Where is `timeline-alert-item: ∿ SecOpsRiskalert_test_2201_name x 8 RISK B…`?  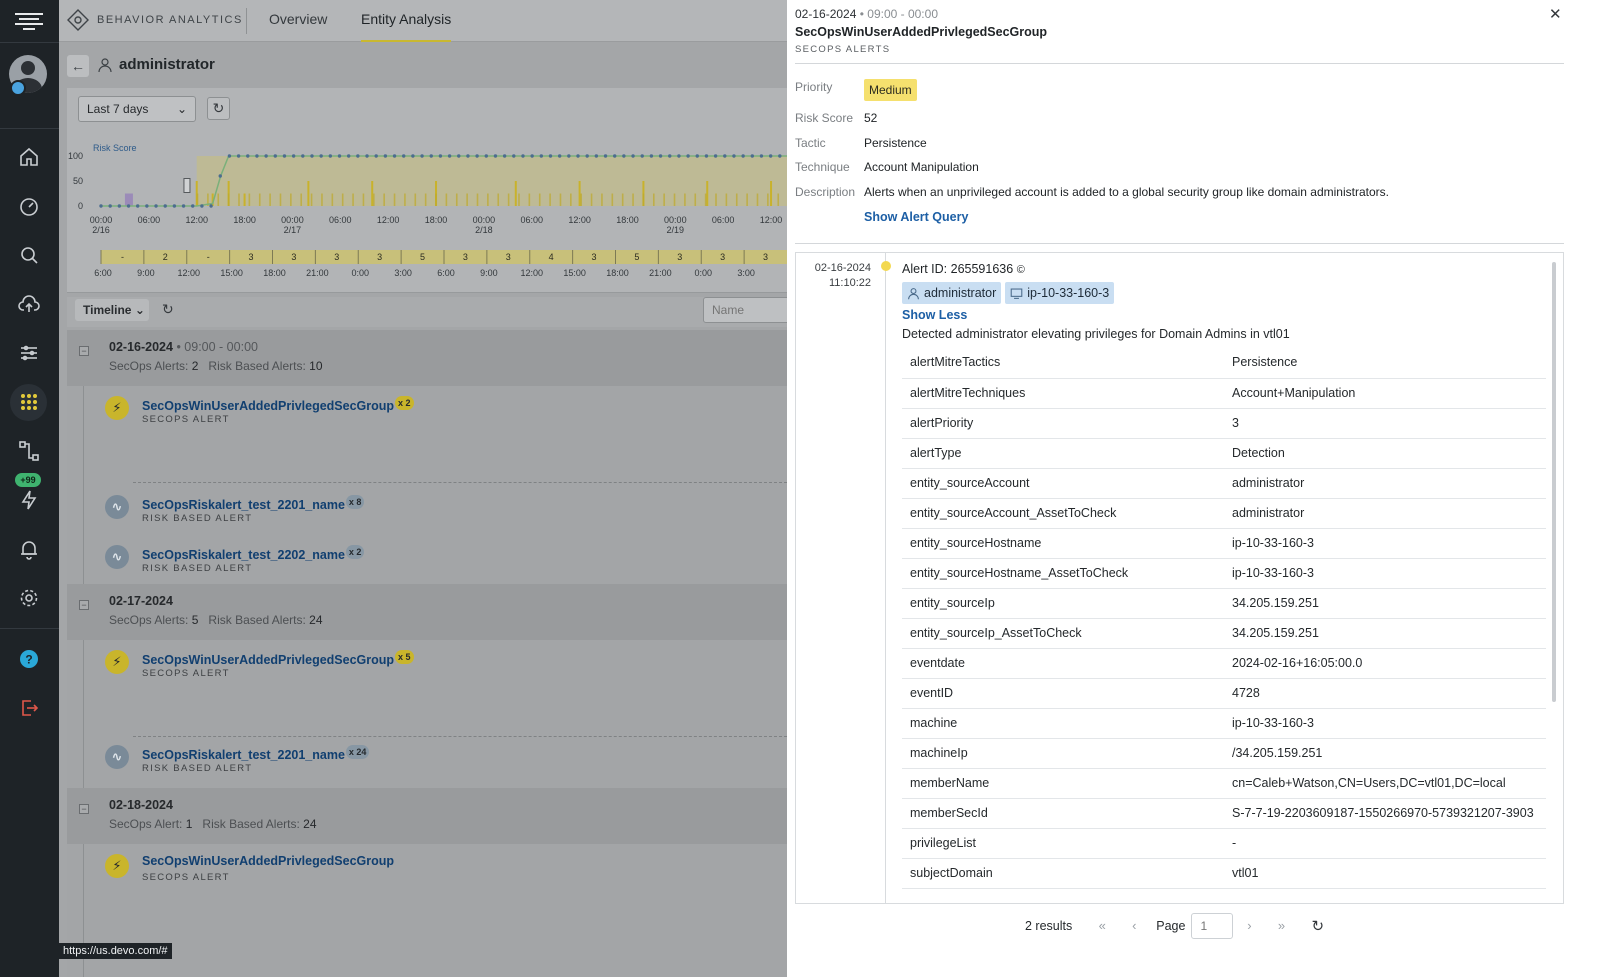
timeline-alert-item: ∿ SecOpsRiskalert_test_2201_name x 8 RISK B… is located at coordinates (427, 509).